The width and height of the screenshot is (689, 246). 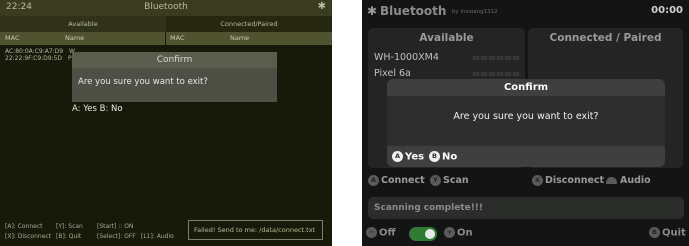 I want to click on scan-control: Y Scan, so click(x=449, y=182).